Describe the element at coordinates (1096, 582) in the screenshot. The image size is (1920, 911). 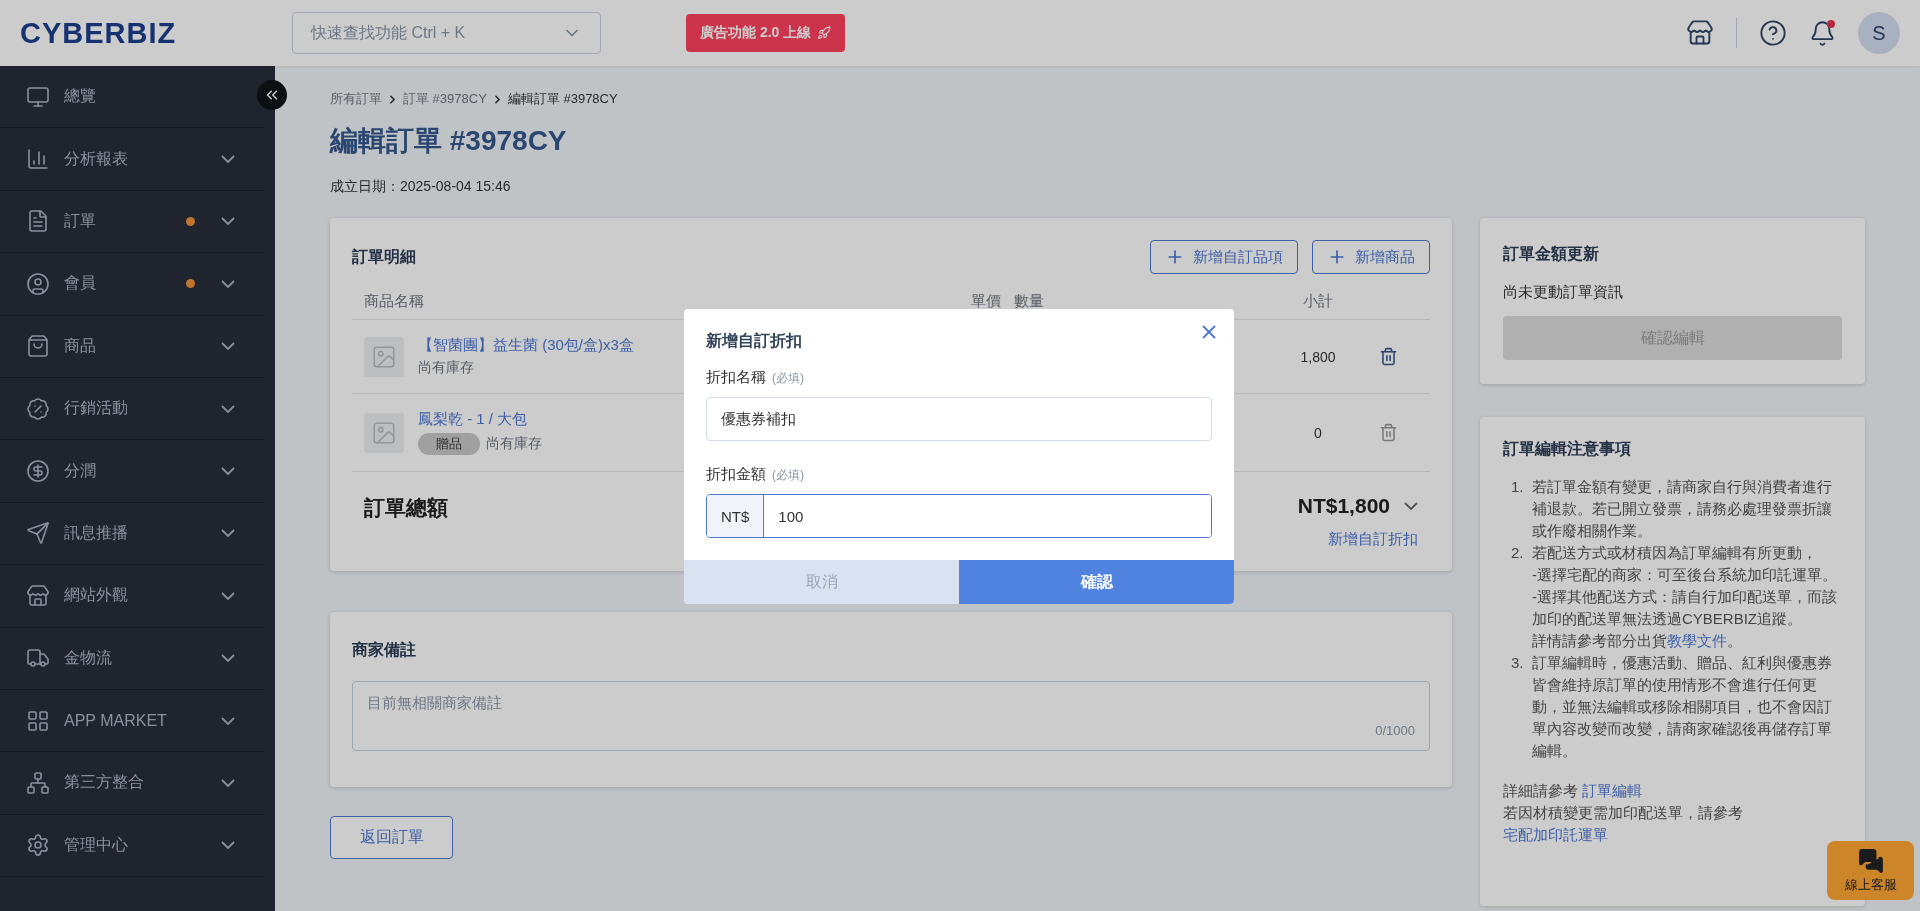
I see `confirm-button: 確認` at that location.